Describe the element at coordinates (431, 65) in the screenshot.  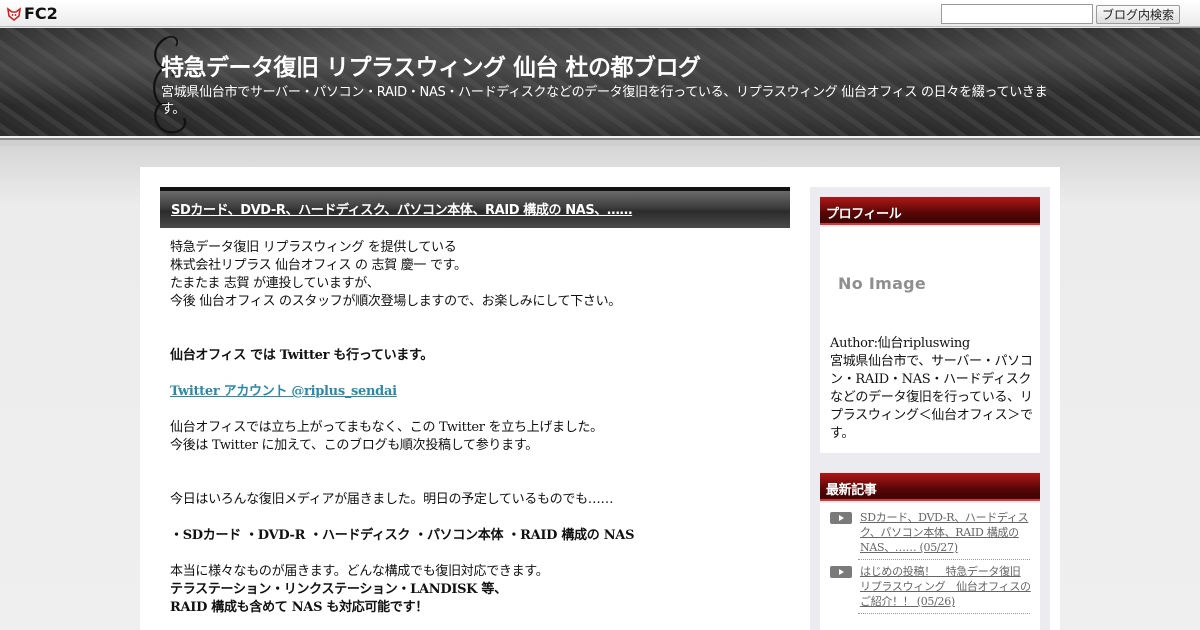
I see `blog-title: 特急データ復旧 リプラスウィング 仙台 杜の都ブログ` at that location.